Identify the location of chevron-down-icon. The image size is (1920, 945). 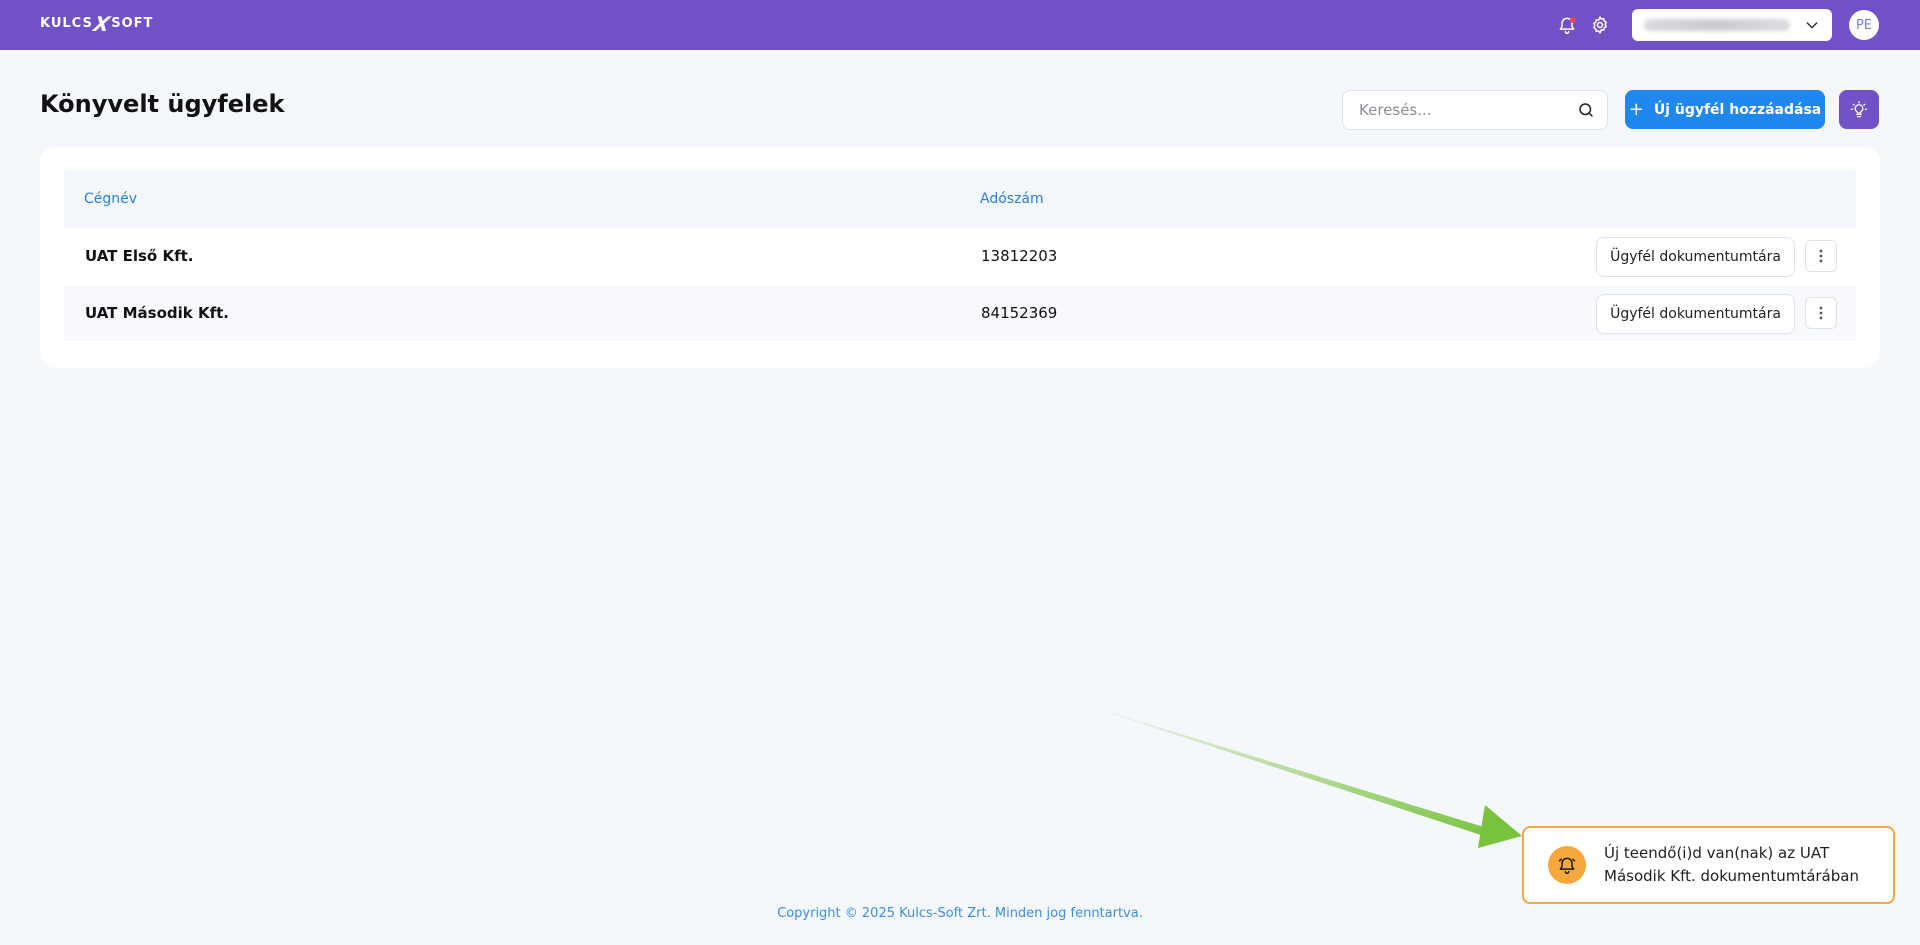
(1812, 25).